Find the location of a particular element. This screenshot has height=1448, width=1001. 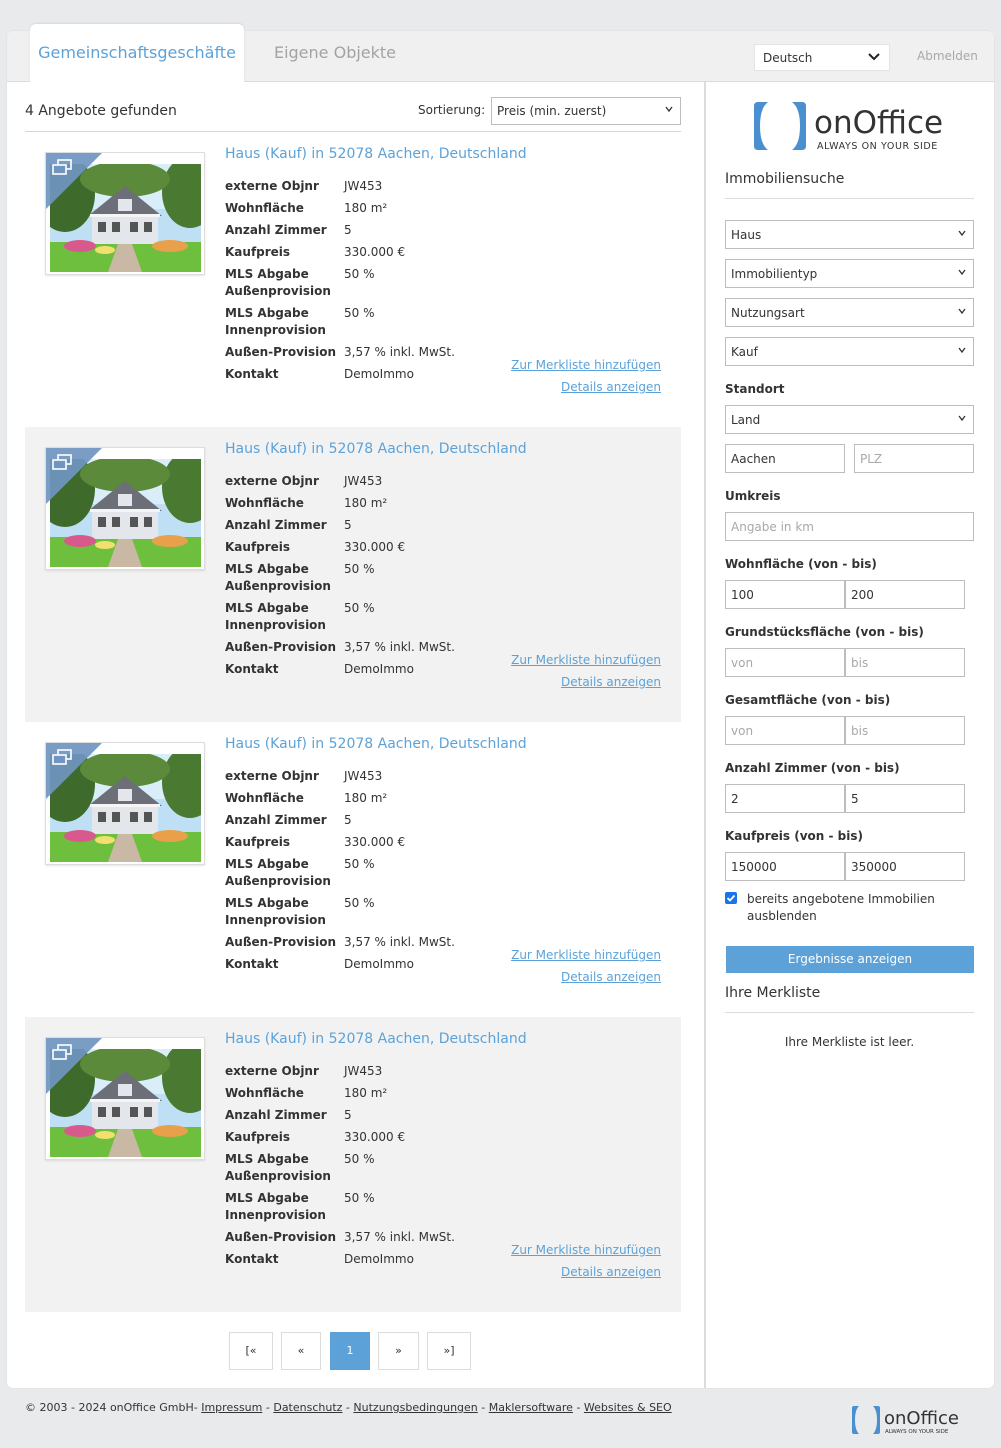

field-value: 180 m² is located at coordinates (366, 798).